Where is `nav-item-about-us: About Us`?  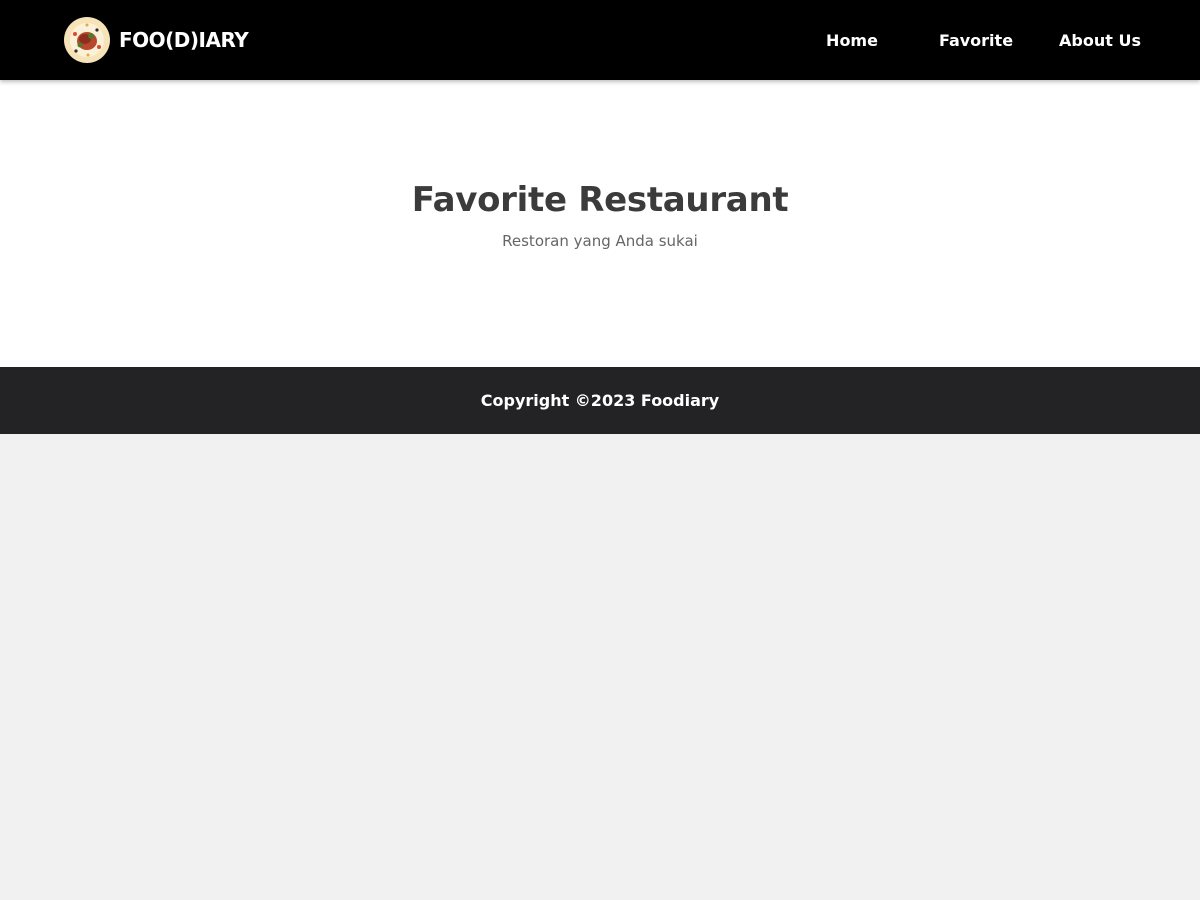 nav-item-about-us: About Us is located at coordinates (1100, 40).